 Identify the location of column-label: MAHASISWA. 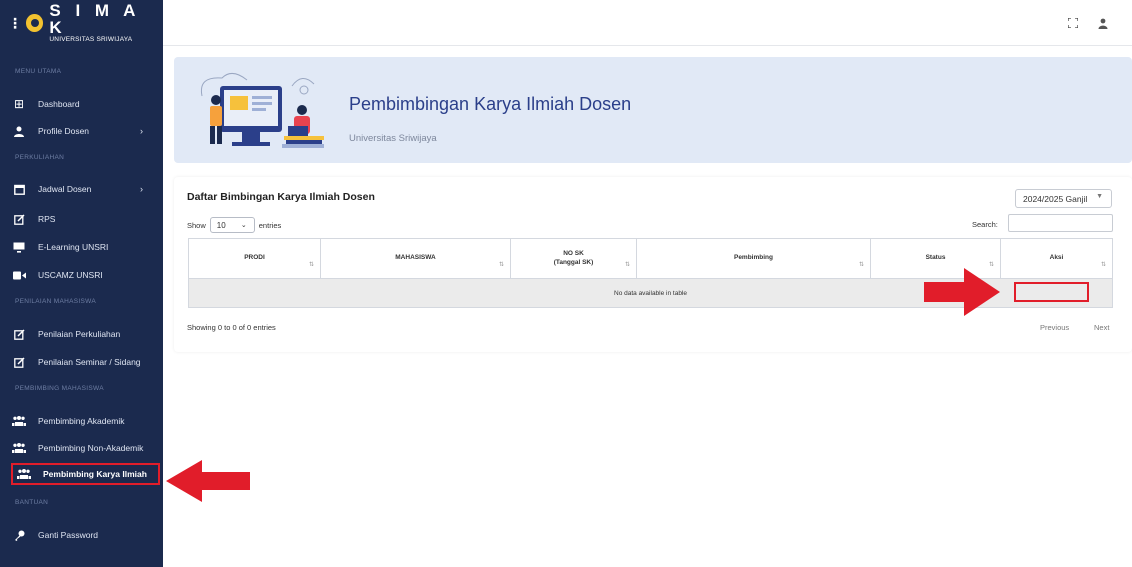
(415, 258).